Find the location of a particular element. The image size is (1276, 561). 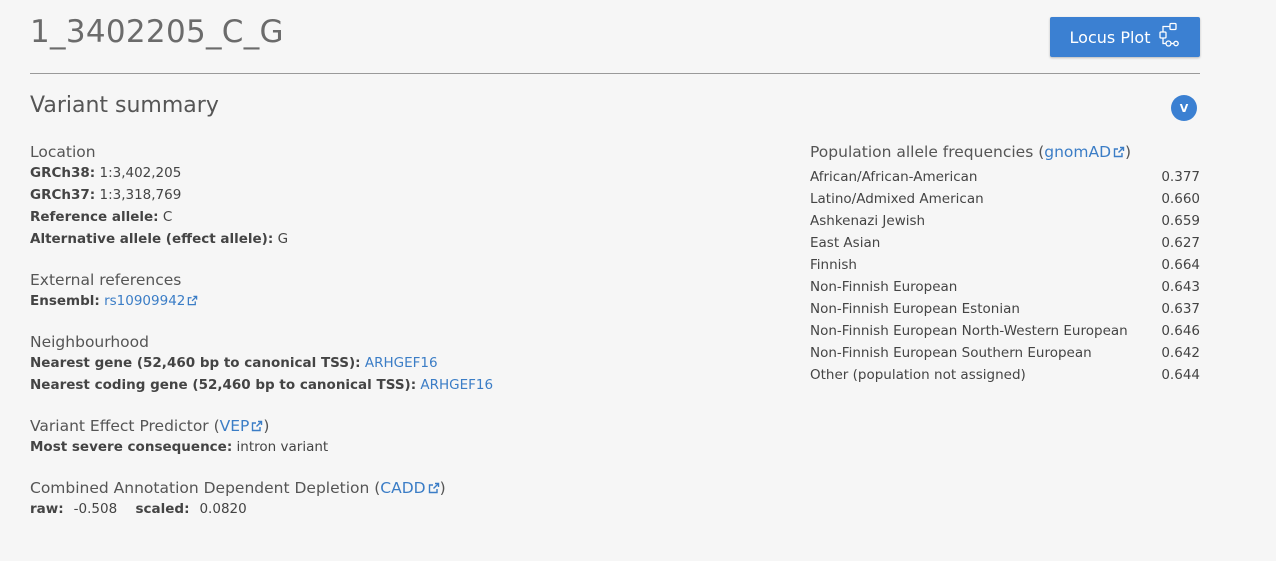

alternative-allele-row: Alternative allele (effect allele): G is located at coordinates (159, 239).